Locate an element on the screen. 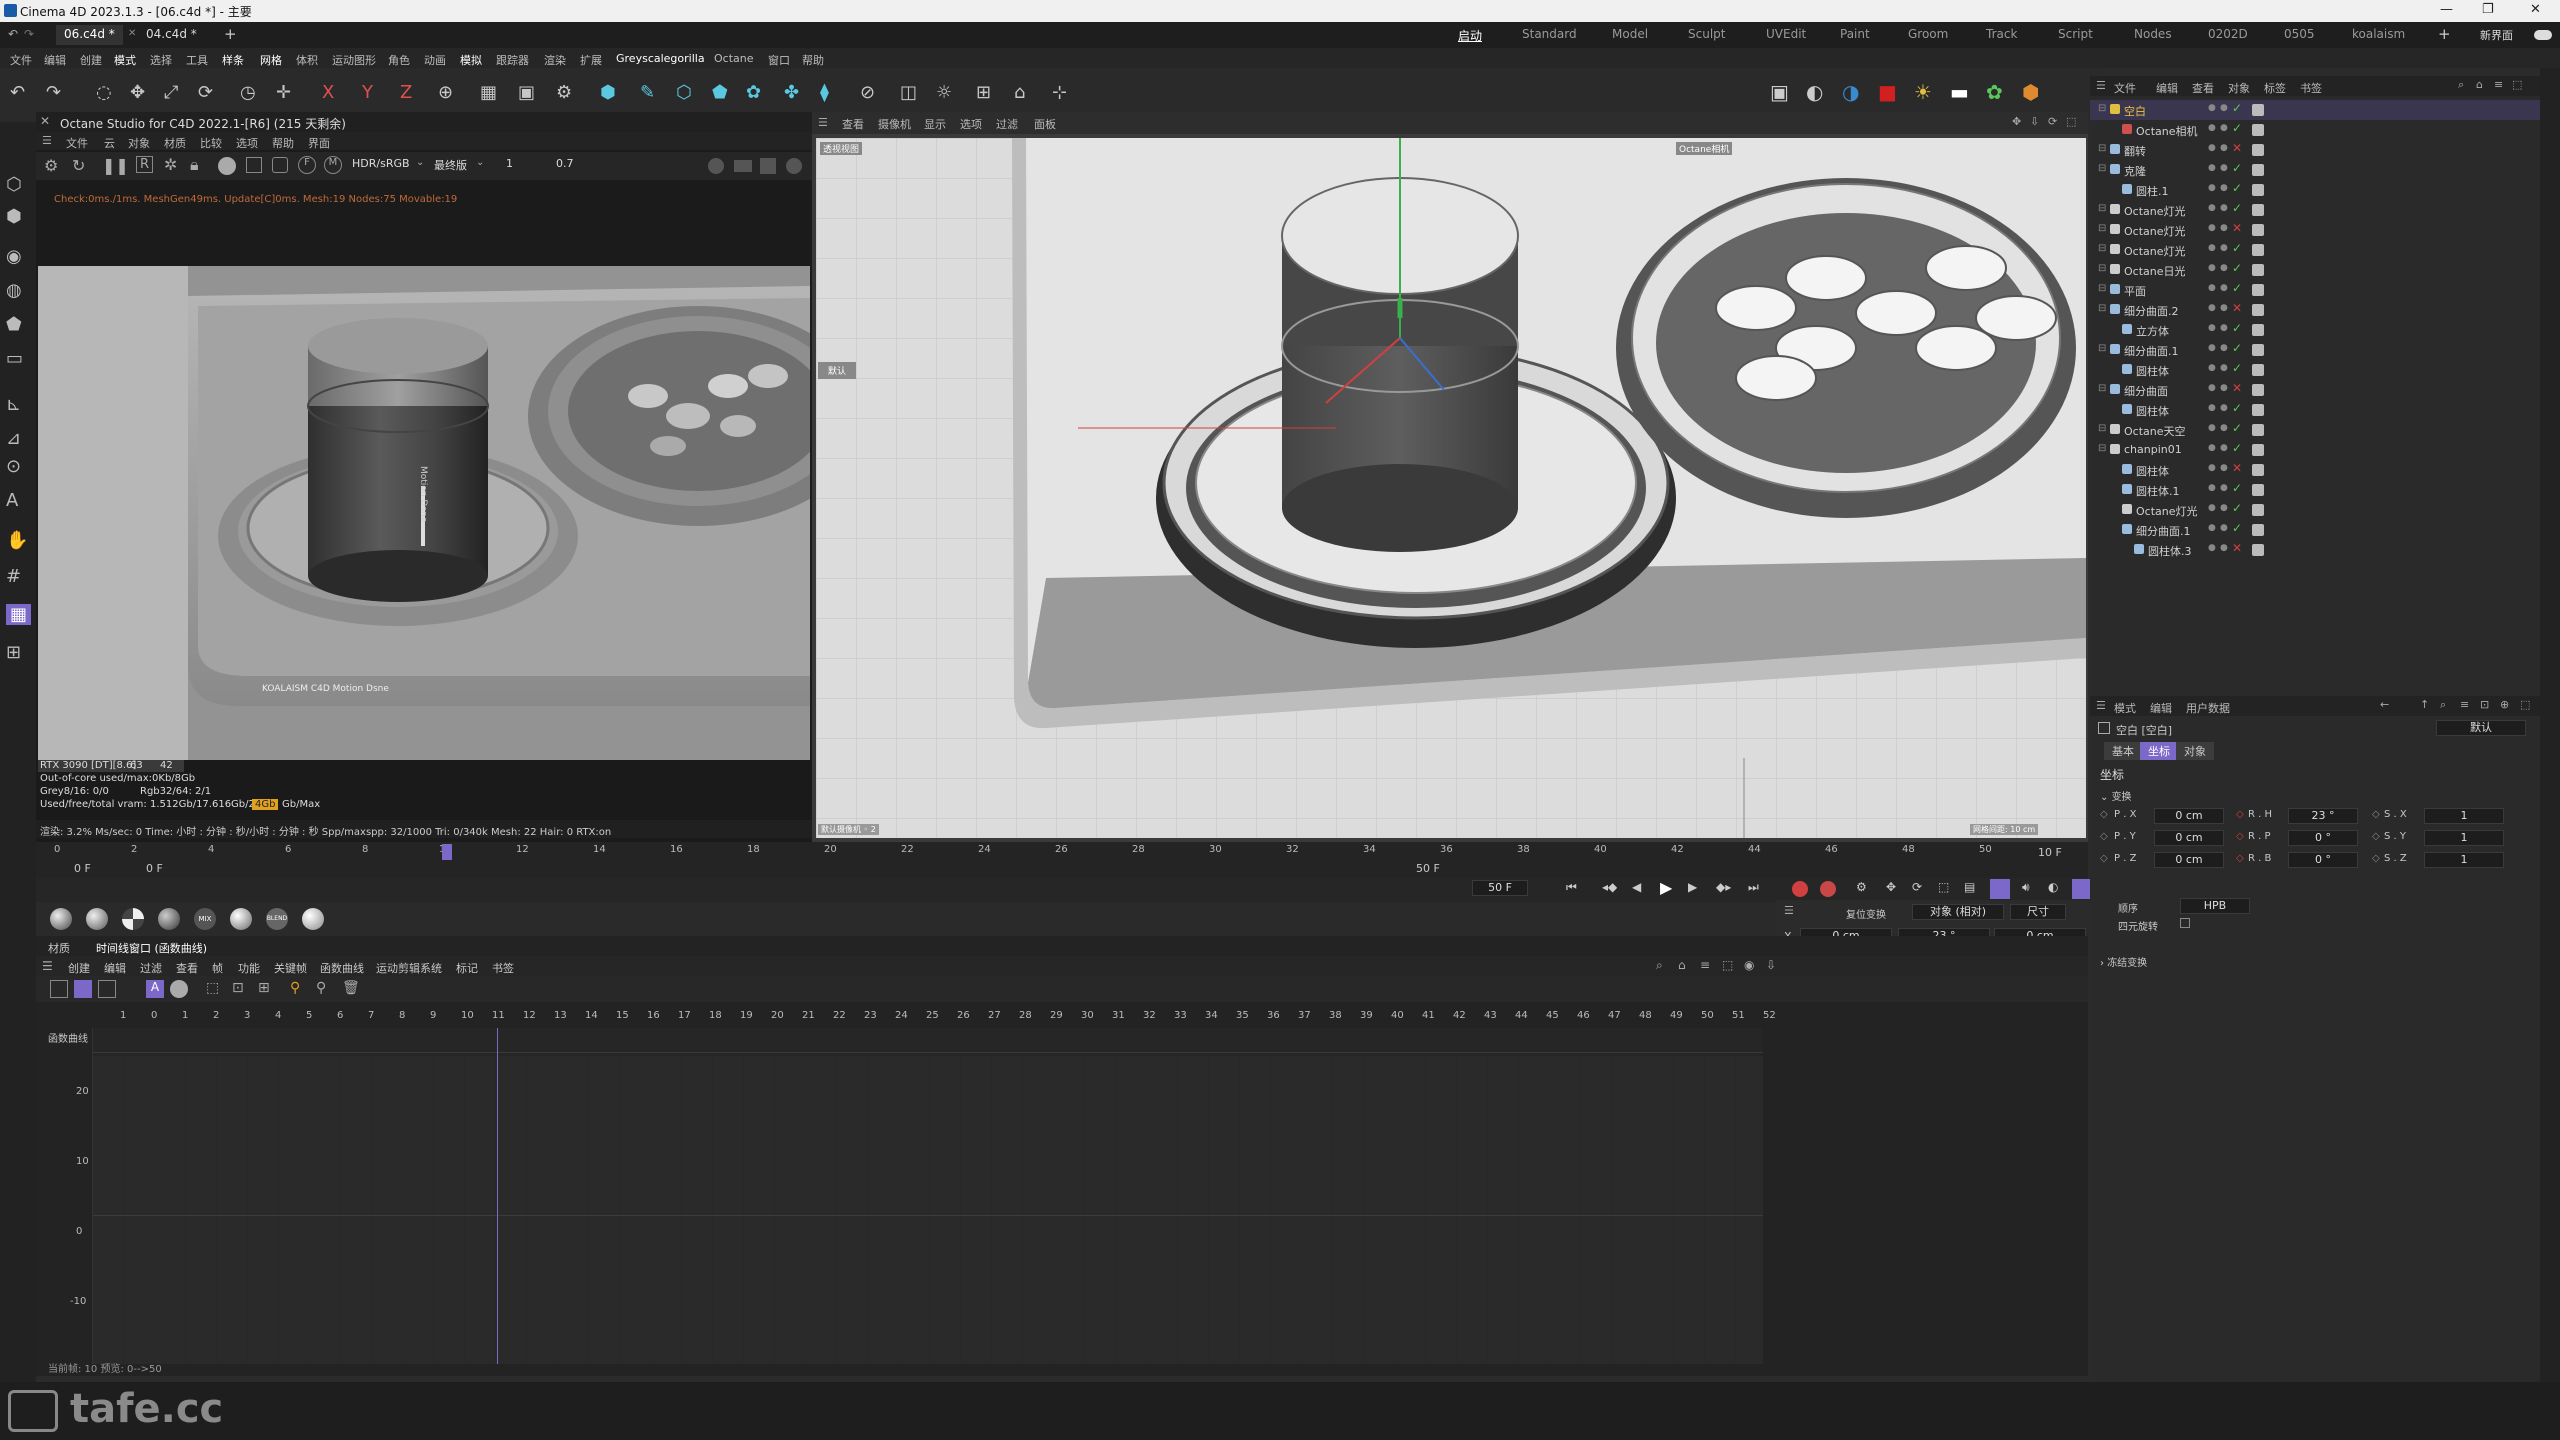  layout-tab-track: Track is located at coordinates (2001, 34).